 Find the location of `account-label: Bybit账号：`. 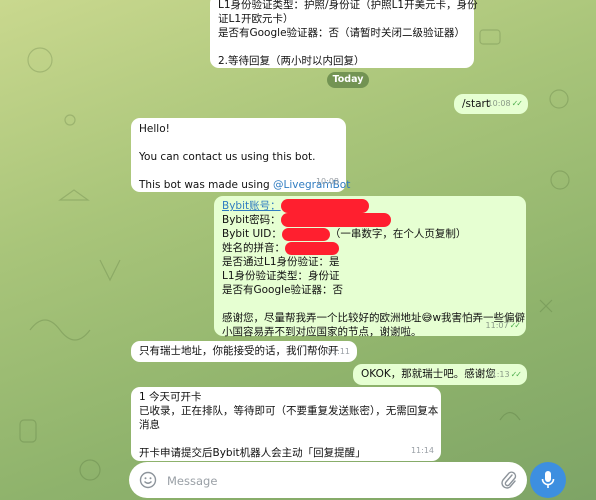

account-label: Bybit账号： is located at coordinates (251, 206).